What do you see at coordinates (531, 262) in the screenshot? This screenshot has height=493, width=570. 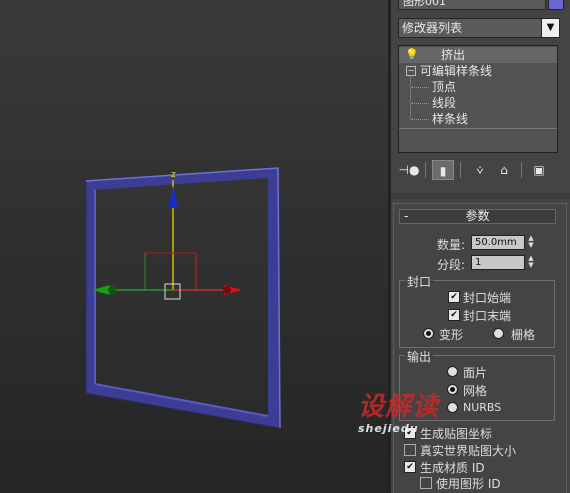 I see `segments-spinner-arrows: ▲ ▼` at bounding box center [531, 262].